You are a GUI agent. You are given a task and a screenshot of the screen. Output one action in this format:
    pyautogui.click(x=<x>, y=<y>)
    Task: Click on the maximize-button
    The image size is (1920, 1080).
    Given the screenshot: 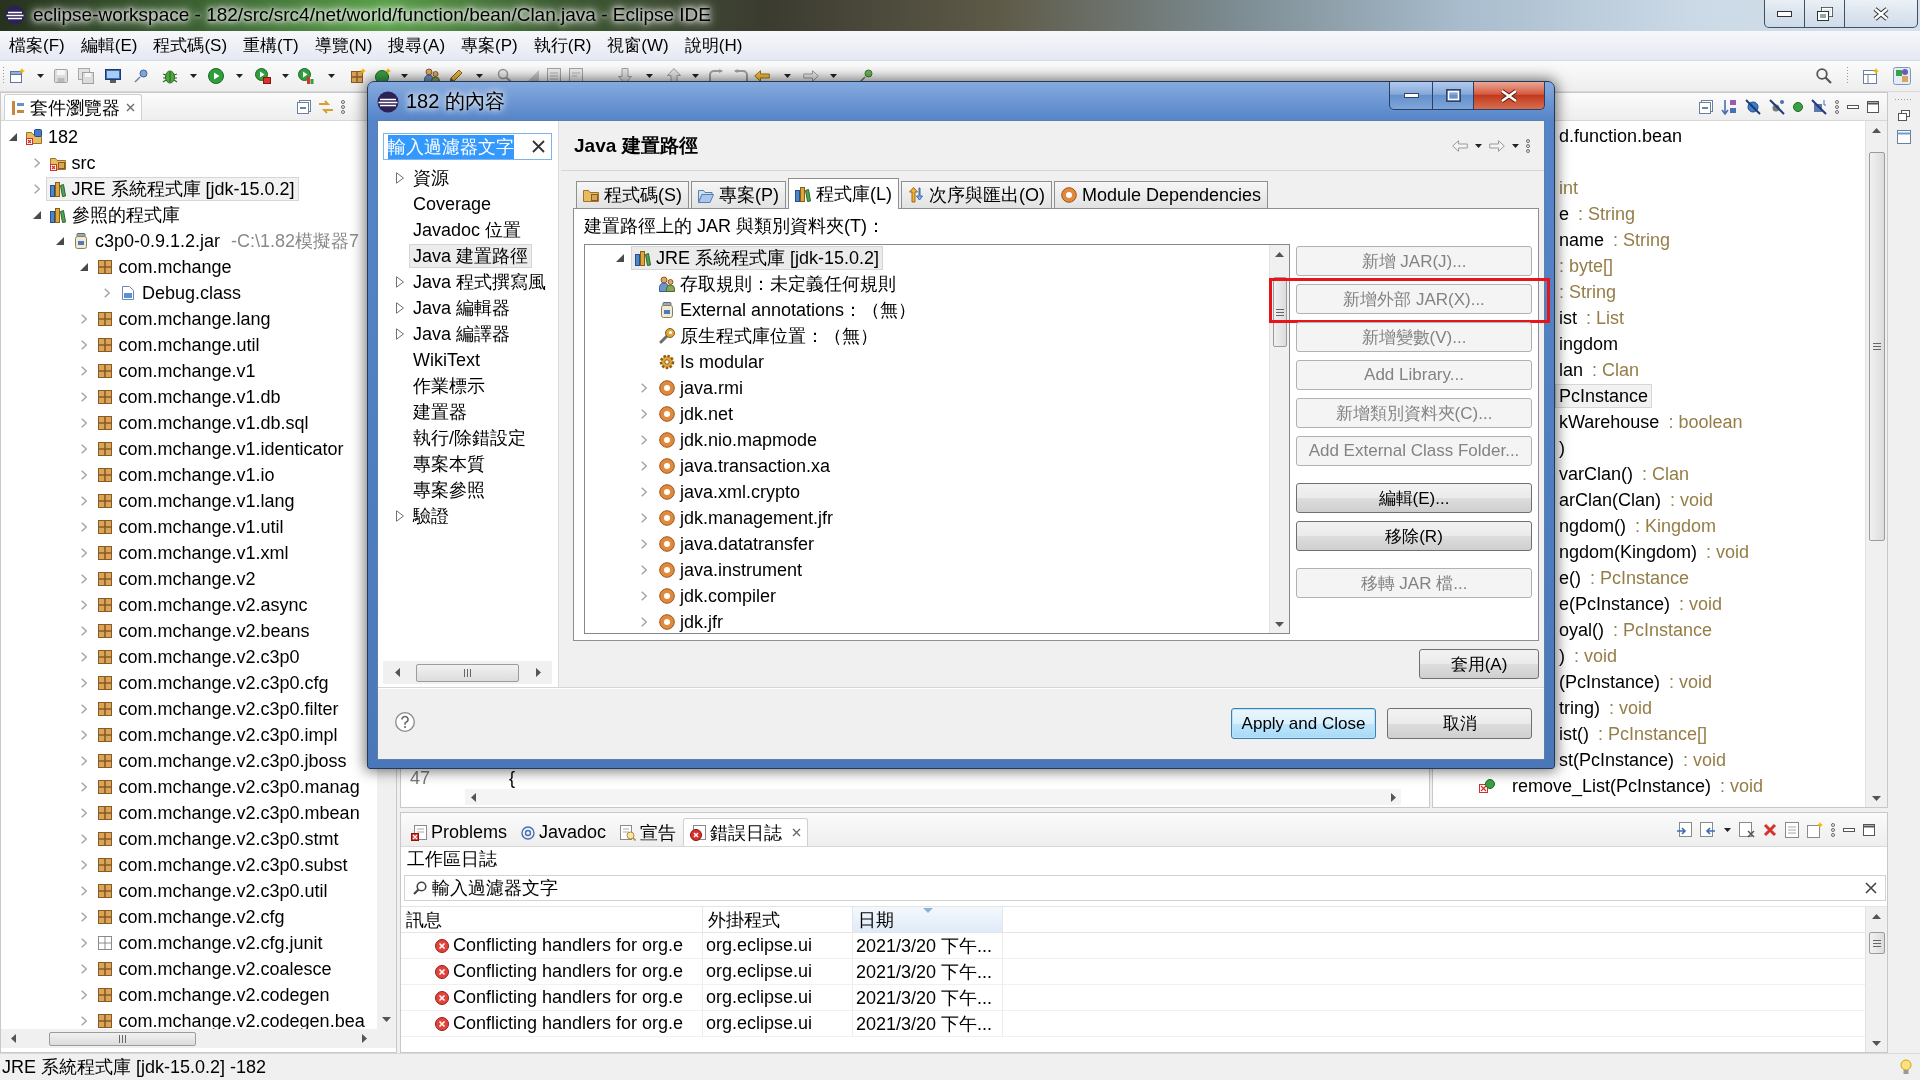 What is the action you would take?
    pyautogui.click(x=1453, y=96)
    